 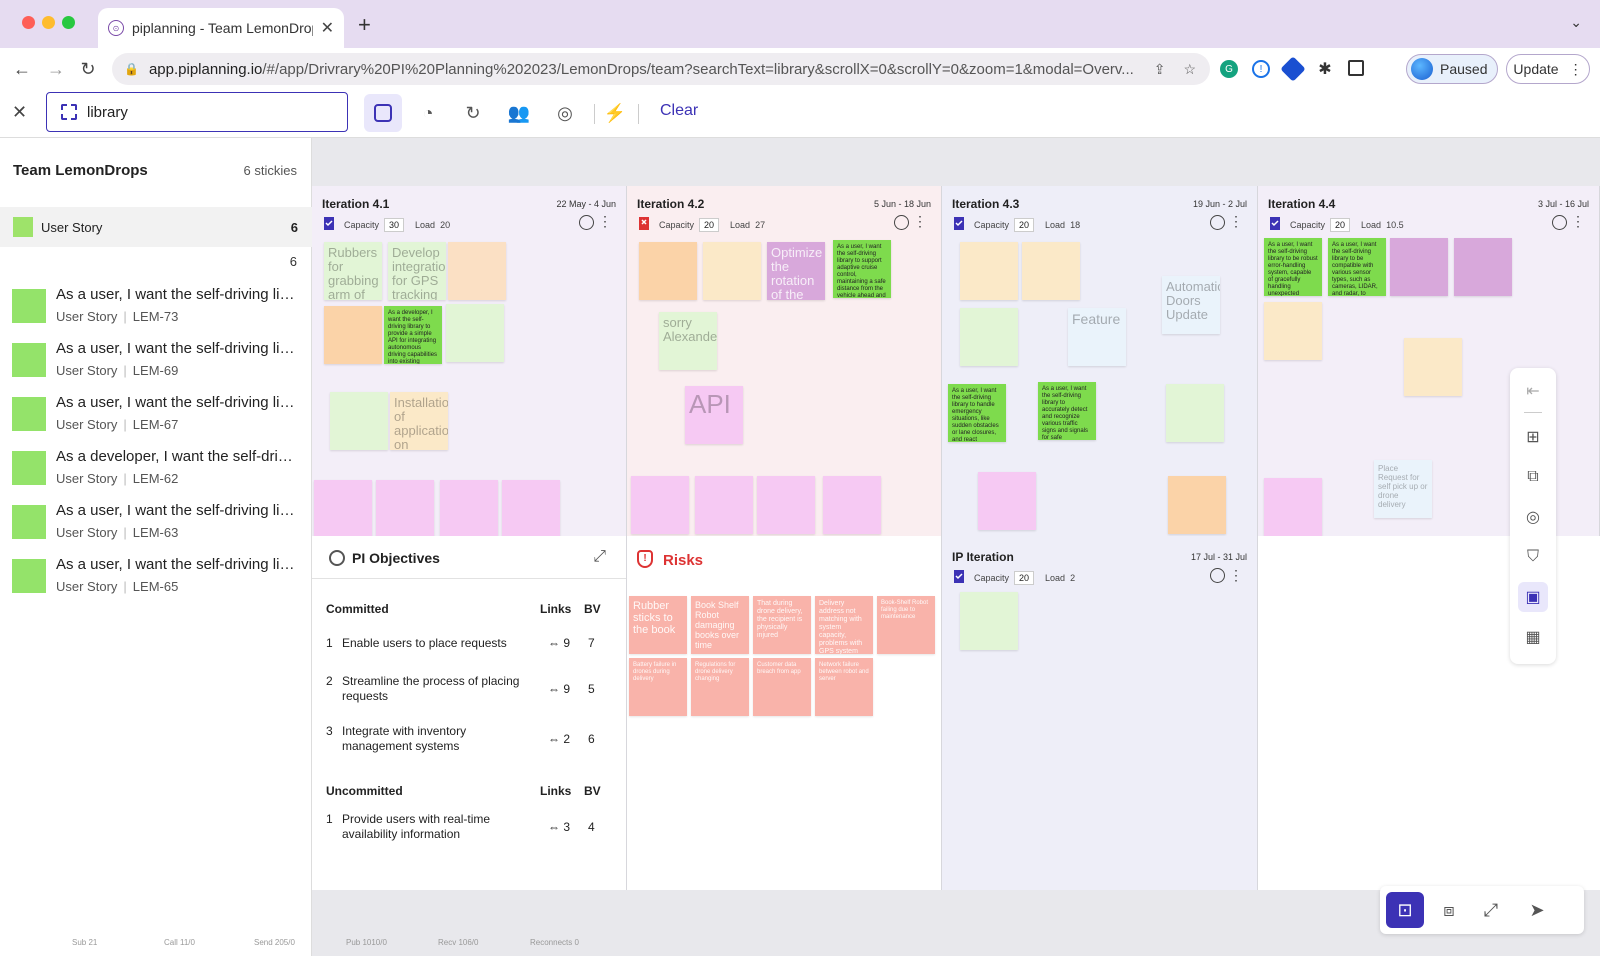 I want to click on sticky-filter-icon, so click(x=383, y=113).